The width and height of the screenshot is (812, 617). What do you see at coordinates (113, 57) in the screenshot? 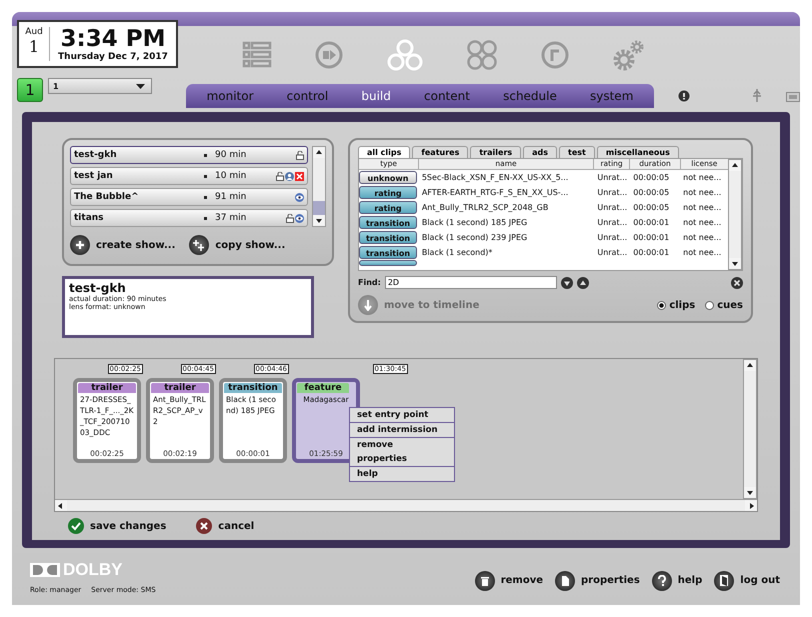
I see `clock-date: Thursday Dec 7, 2017` at bounding box center [113, 57].